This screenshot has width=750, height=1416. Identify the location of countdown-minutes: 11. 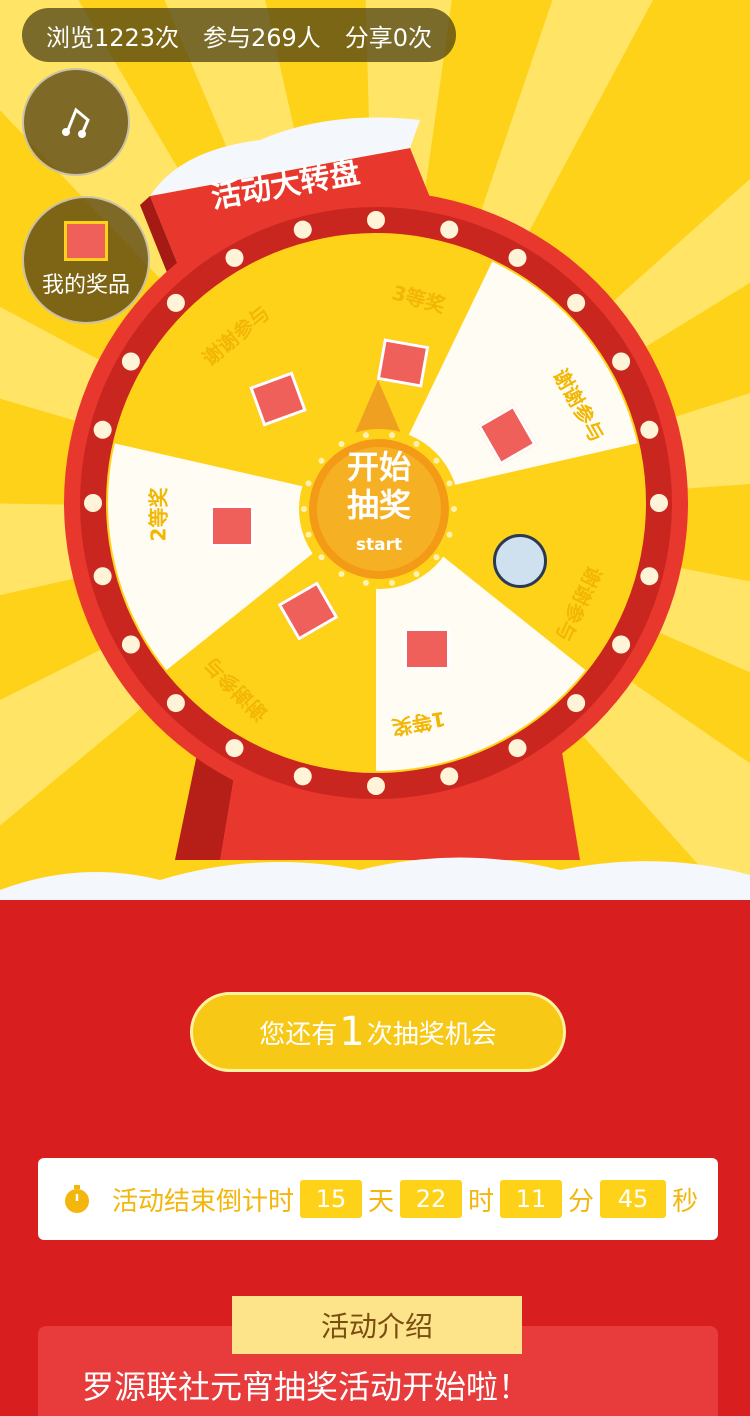
(531, 1199).